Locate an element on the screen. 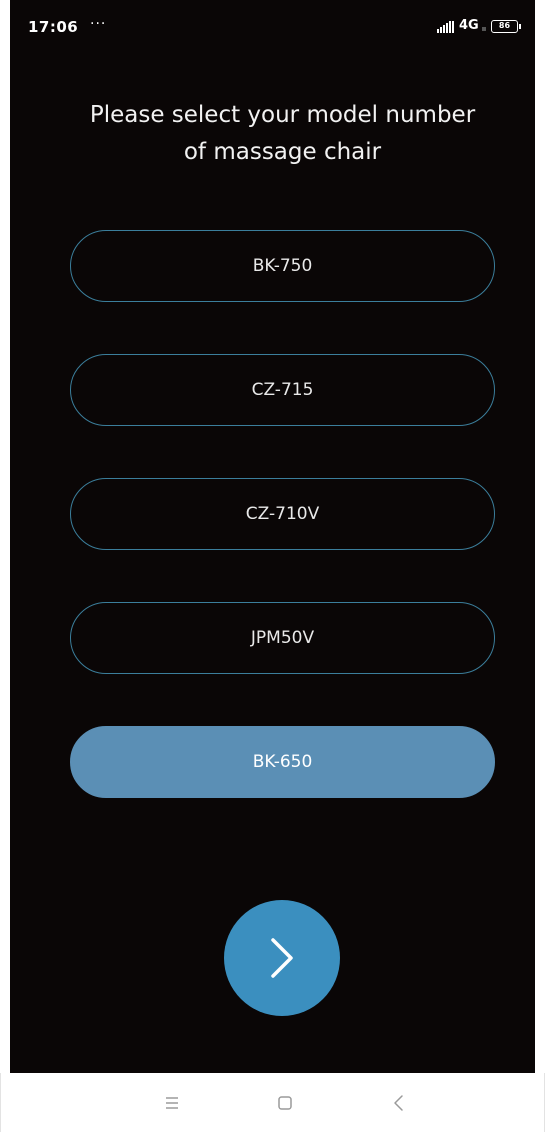 The width and height of the screenshot is (545, 1132). chevron-right-icon is located at coordinates (282, 958).